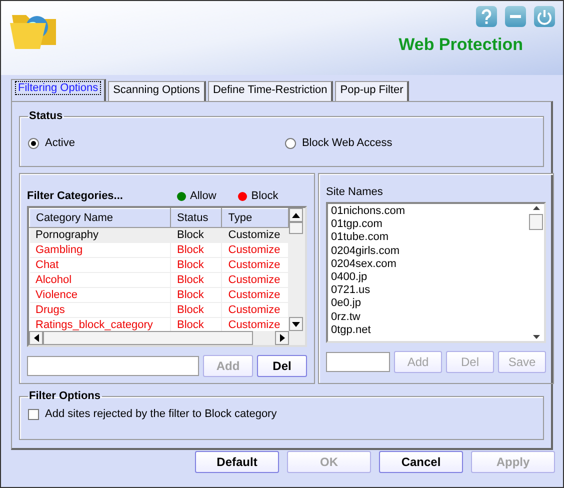 Image resolution: width=564 pixels, height=488 pixels. What do you see at coordinates (46, 116) in the screenshot?
I see `group-title: Status` at bounding box center [46, 116].